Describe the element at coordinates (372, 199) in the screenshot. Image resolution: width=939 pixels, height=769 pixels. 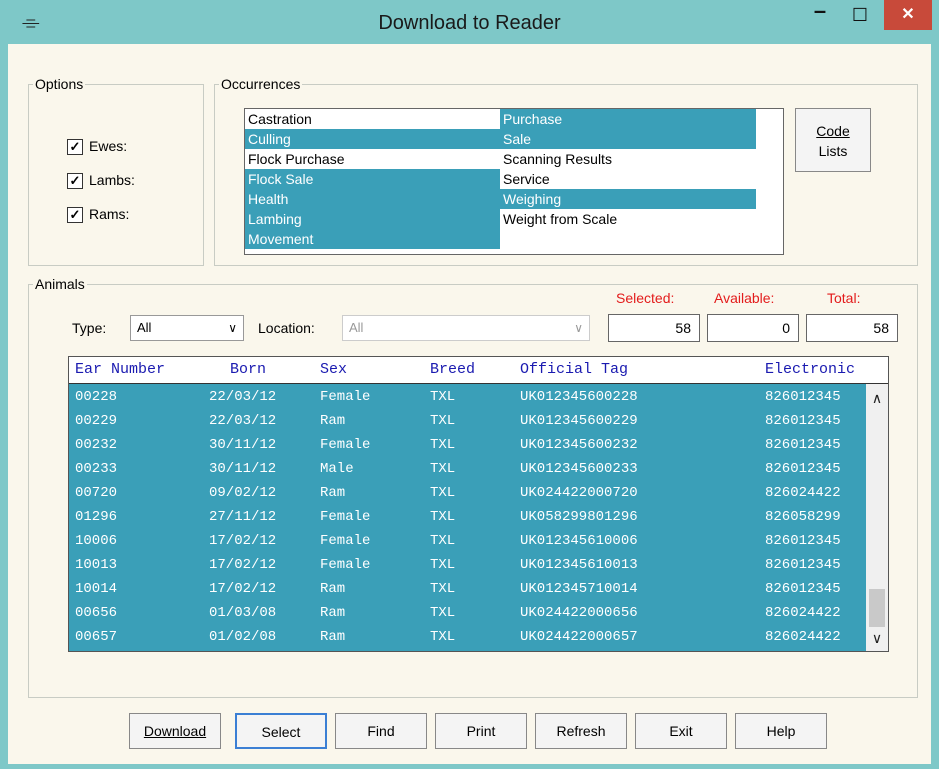
I see `occurrence-item: Health` at that location.